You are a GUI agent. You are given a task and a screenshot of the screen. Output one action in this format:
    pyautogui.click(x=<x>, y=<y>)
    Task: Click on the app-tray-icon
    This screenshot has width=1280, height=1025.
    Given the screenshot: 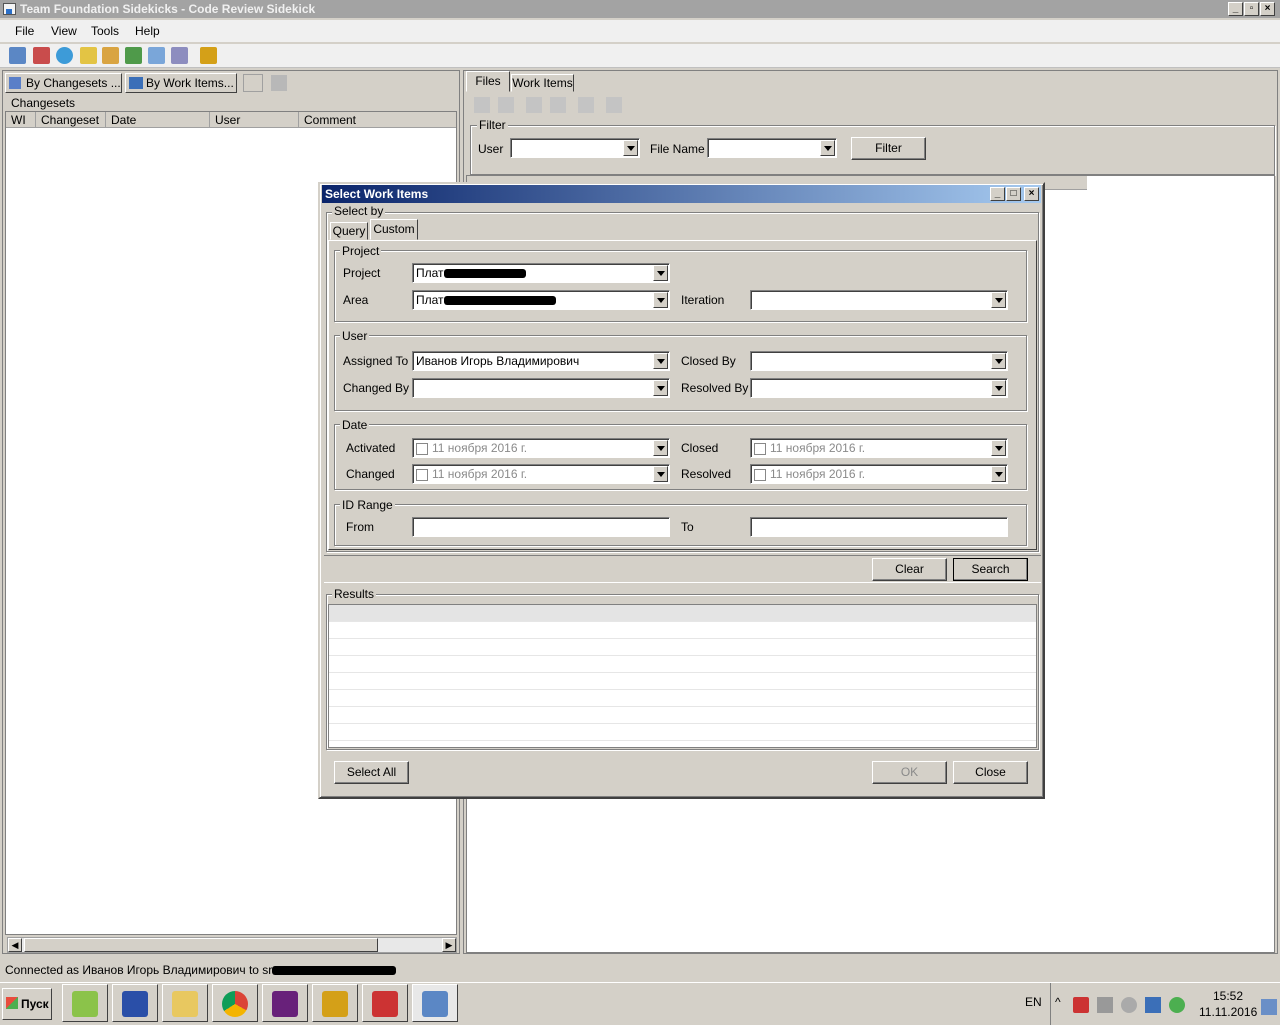 What is the action you would take?
    pyautogui.click(x=1153, y=1005)
    